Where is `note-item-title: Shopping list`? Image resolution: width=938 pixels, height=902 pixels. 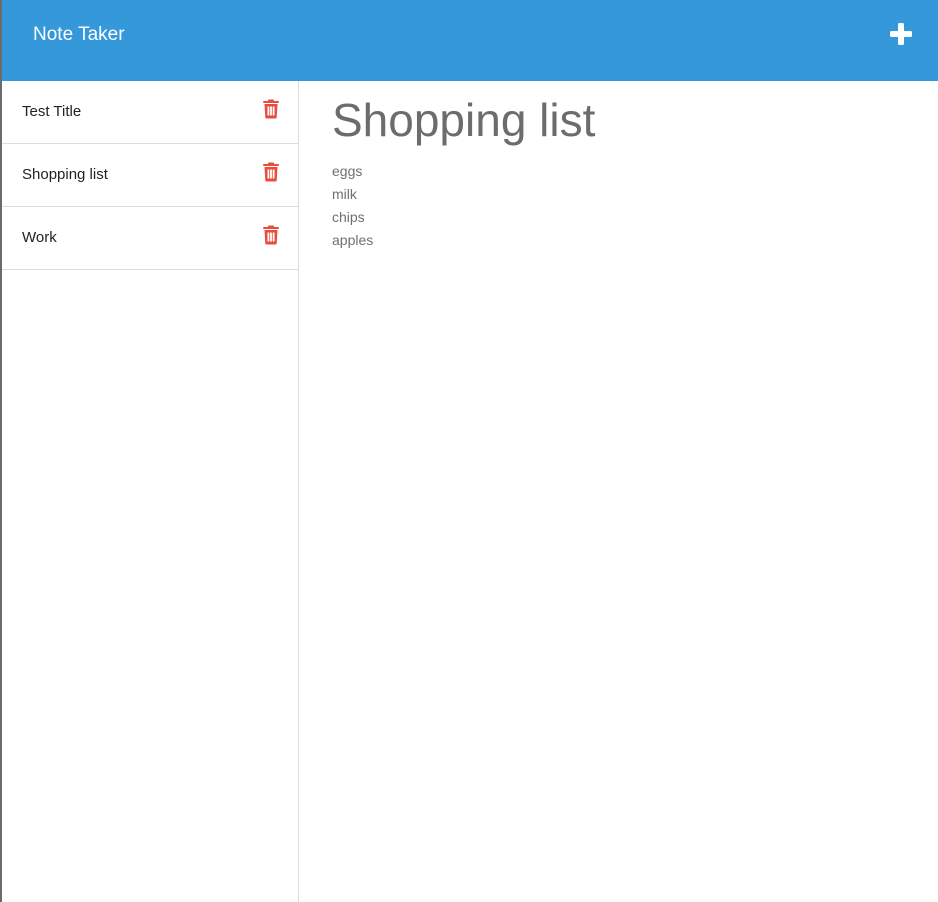
note-item-title: Shopping list is located at coordinates (65, 174).